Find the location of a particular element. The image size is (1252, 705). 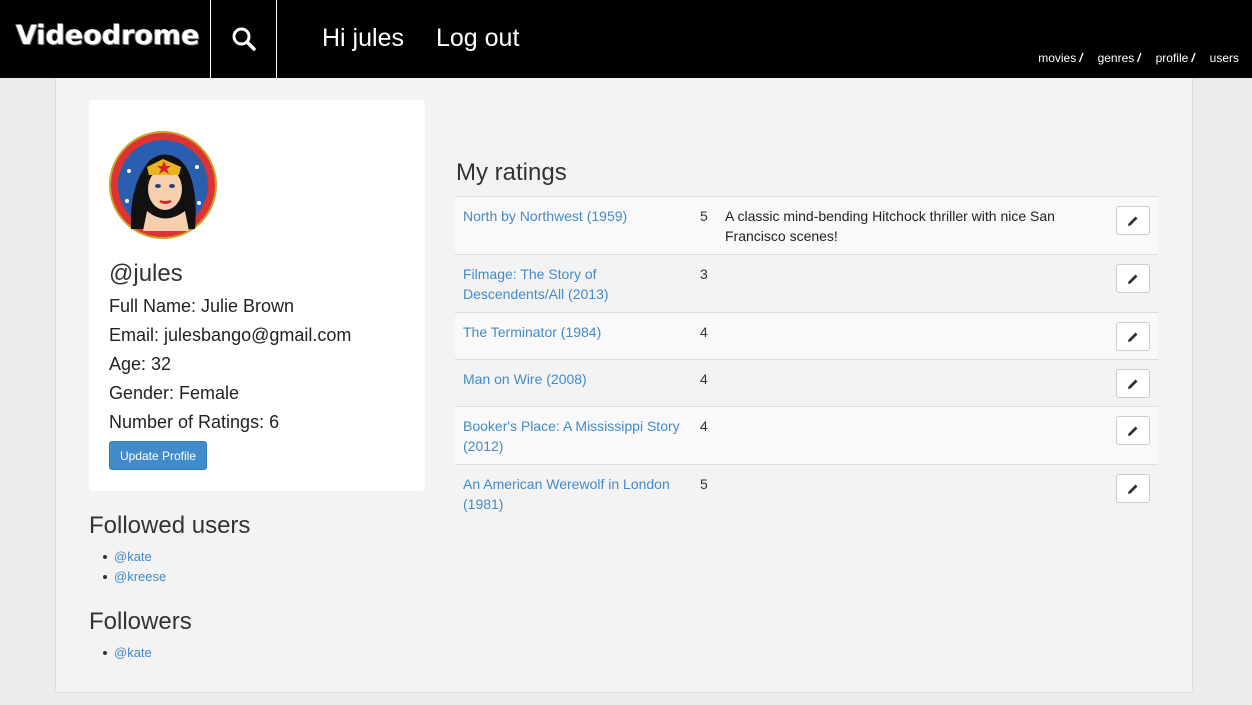

profile-email: Email: julesbango@gmail.com is located at coordinates (230, 335).